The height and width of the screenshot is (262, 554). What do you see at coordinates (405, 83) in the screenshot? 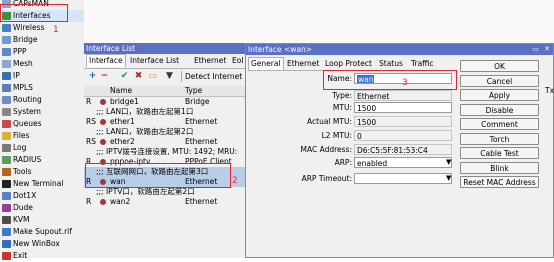
I see `annotation-number-3: 3` at bounding box center [405, 83].